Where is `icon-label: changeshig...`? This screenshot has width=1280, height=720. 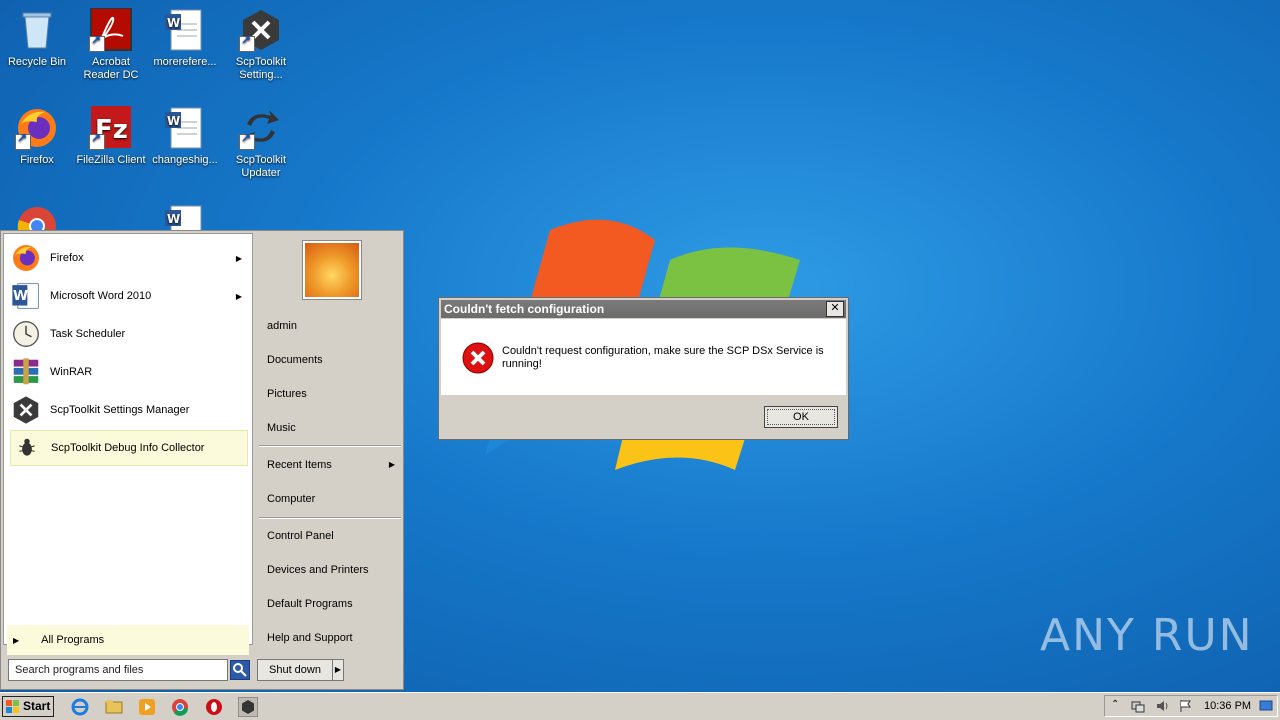 icon-label: changeshig... is located at coordinates (185, 160).